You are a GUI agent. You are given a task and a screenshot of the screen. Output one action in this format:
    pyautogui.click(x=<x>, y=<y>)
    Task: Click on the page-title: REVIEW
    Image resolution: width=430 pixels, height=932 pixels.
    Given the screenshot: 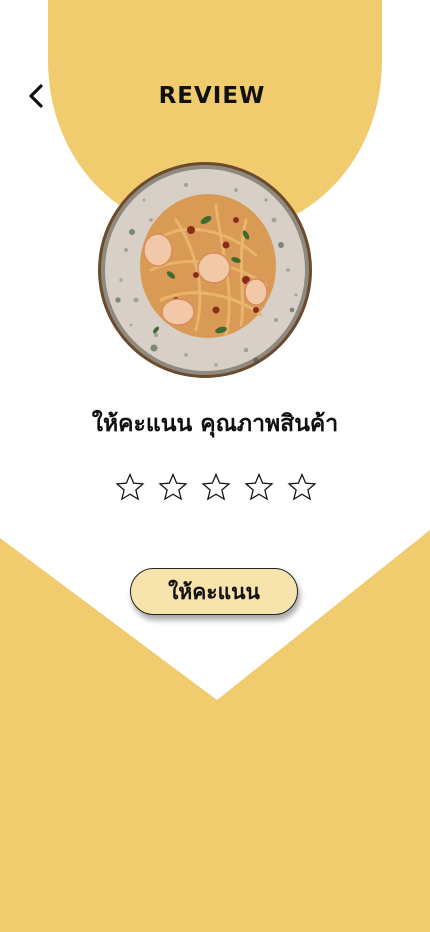 What is the action you would take?
    pyautogui.click(x=212, y=96)
    